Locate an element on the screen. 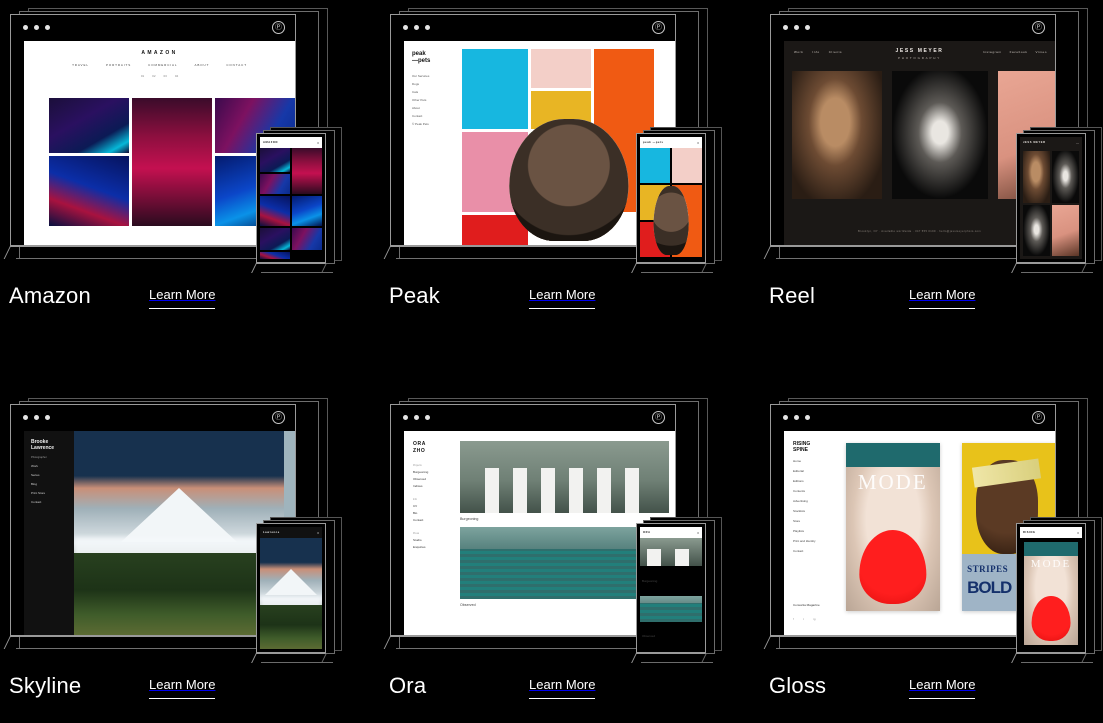  phone-window: peak —pets ≡ is located at coordinates (671, 198).